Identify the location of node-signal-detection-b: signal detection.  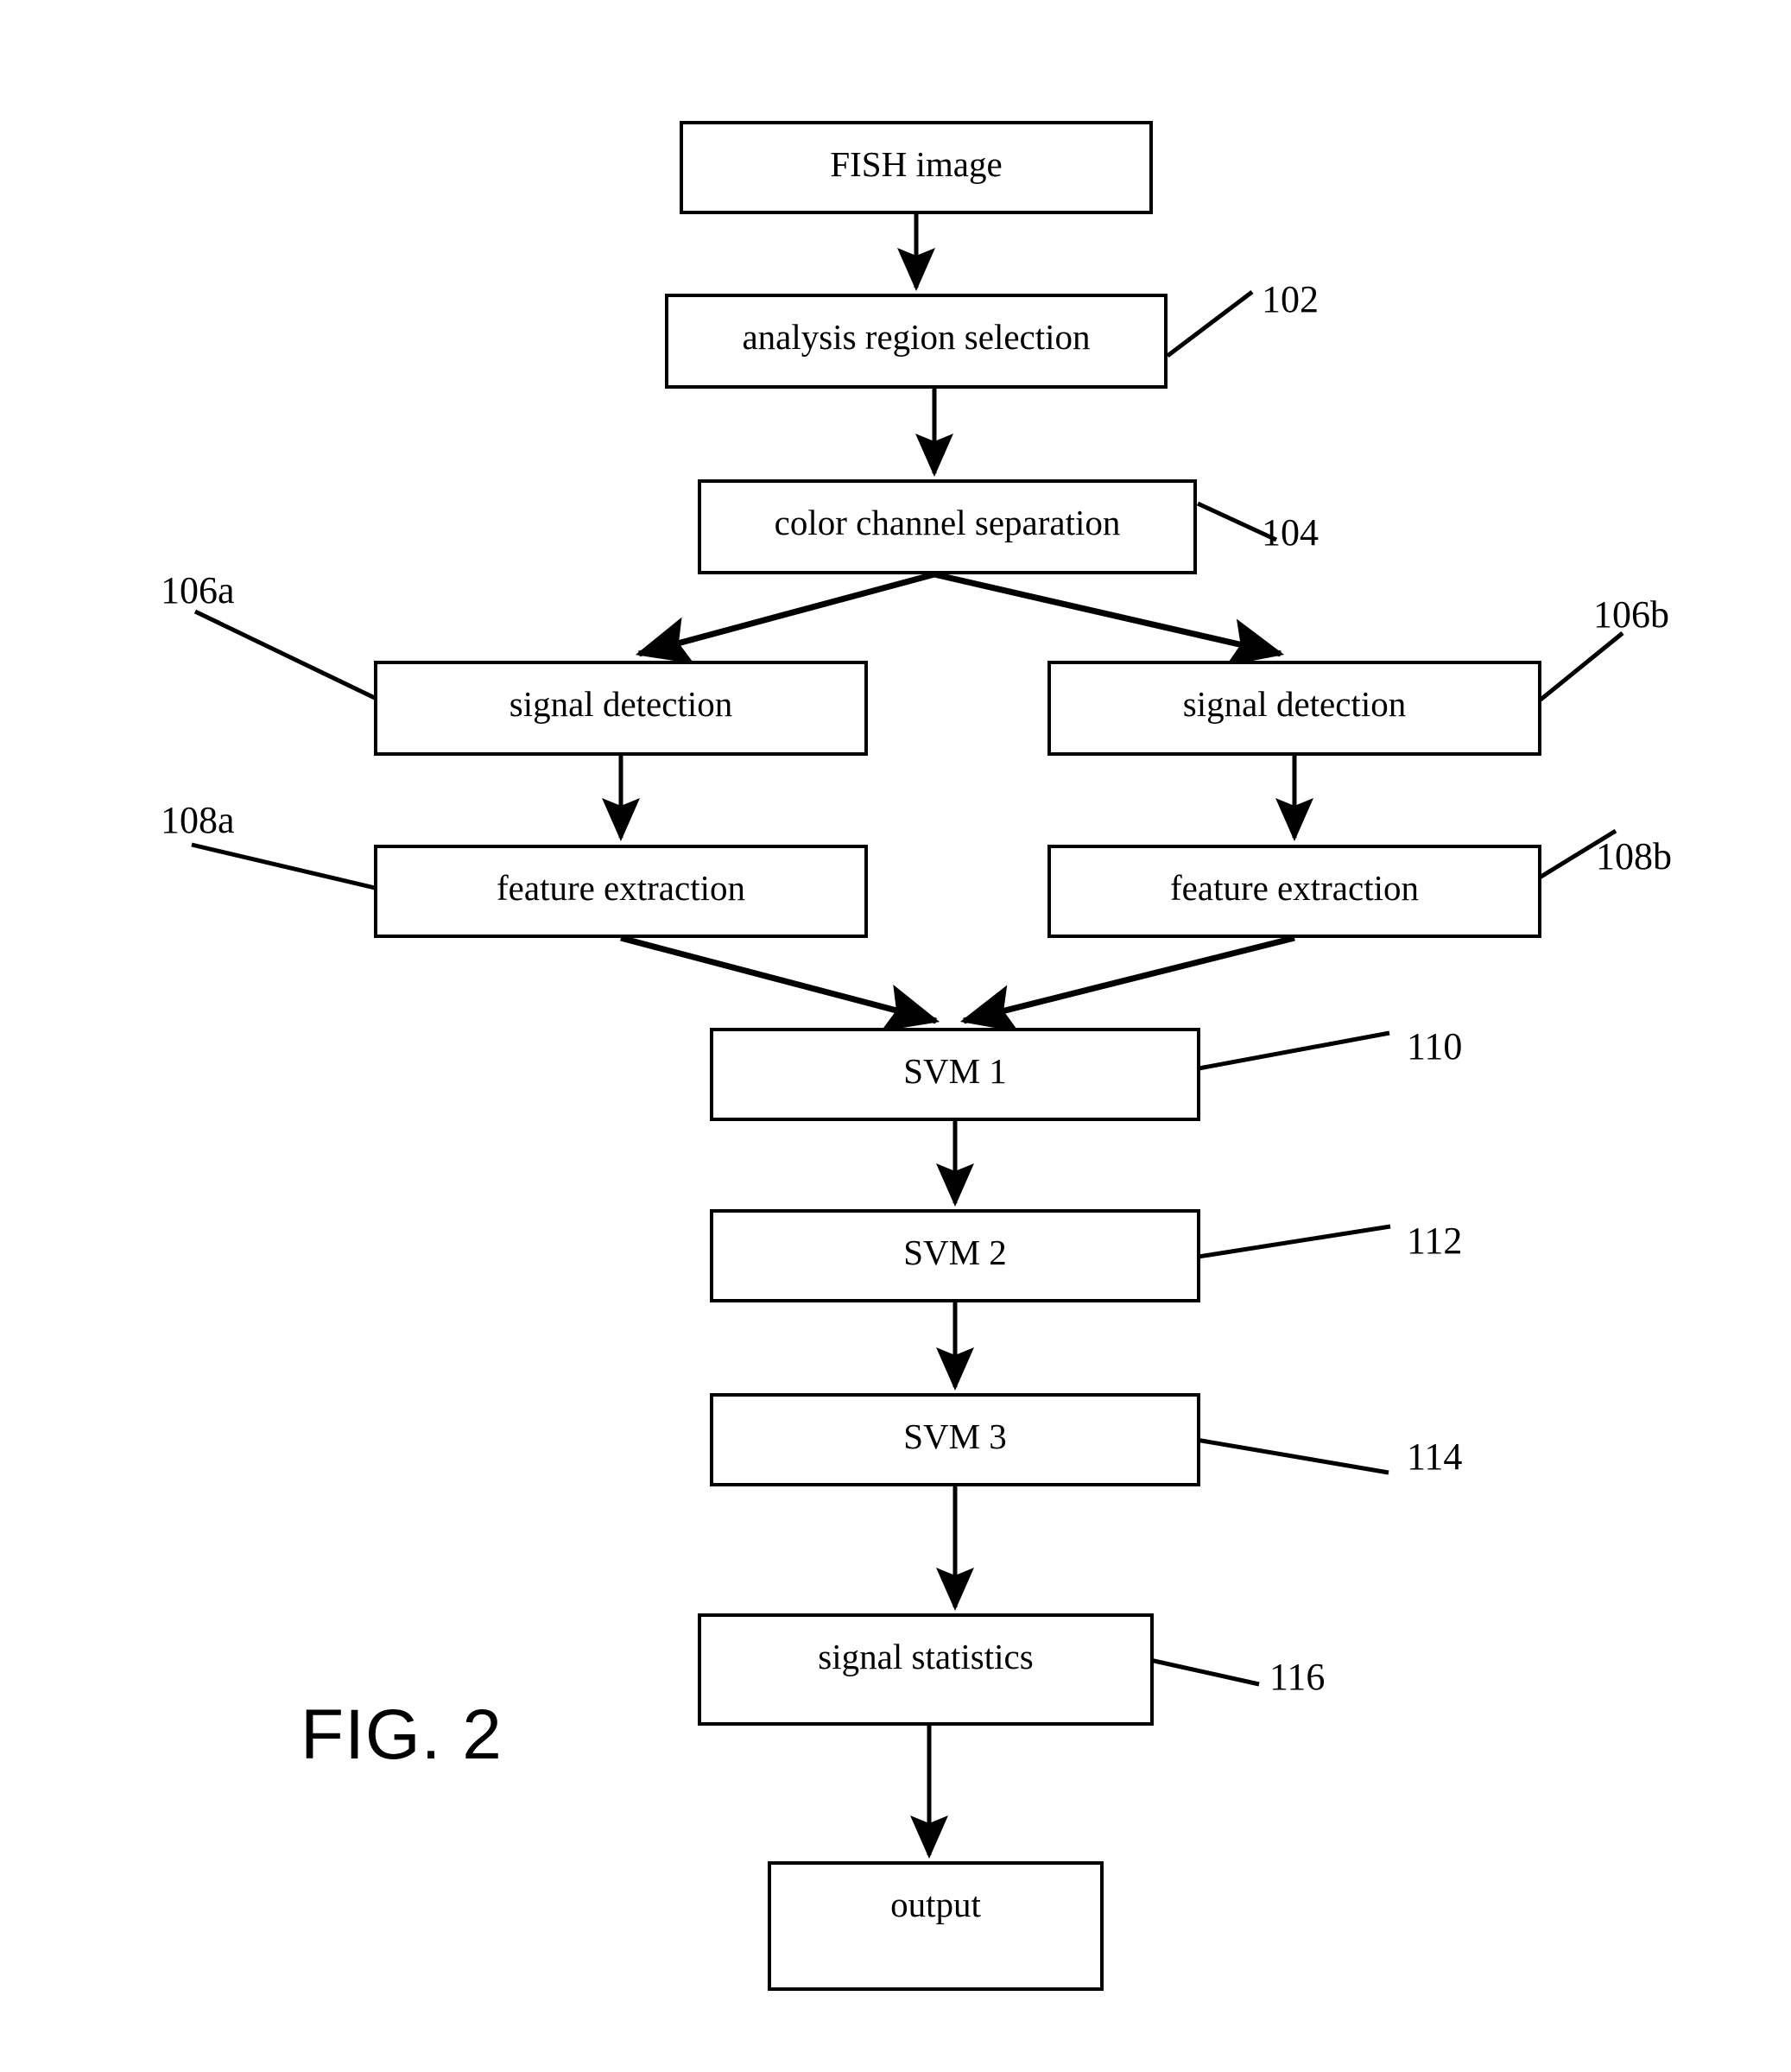
(1294, 709).